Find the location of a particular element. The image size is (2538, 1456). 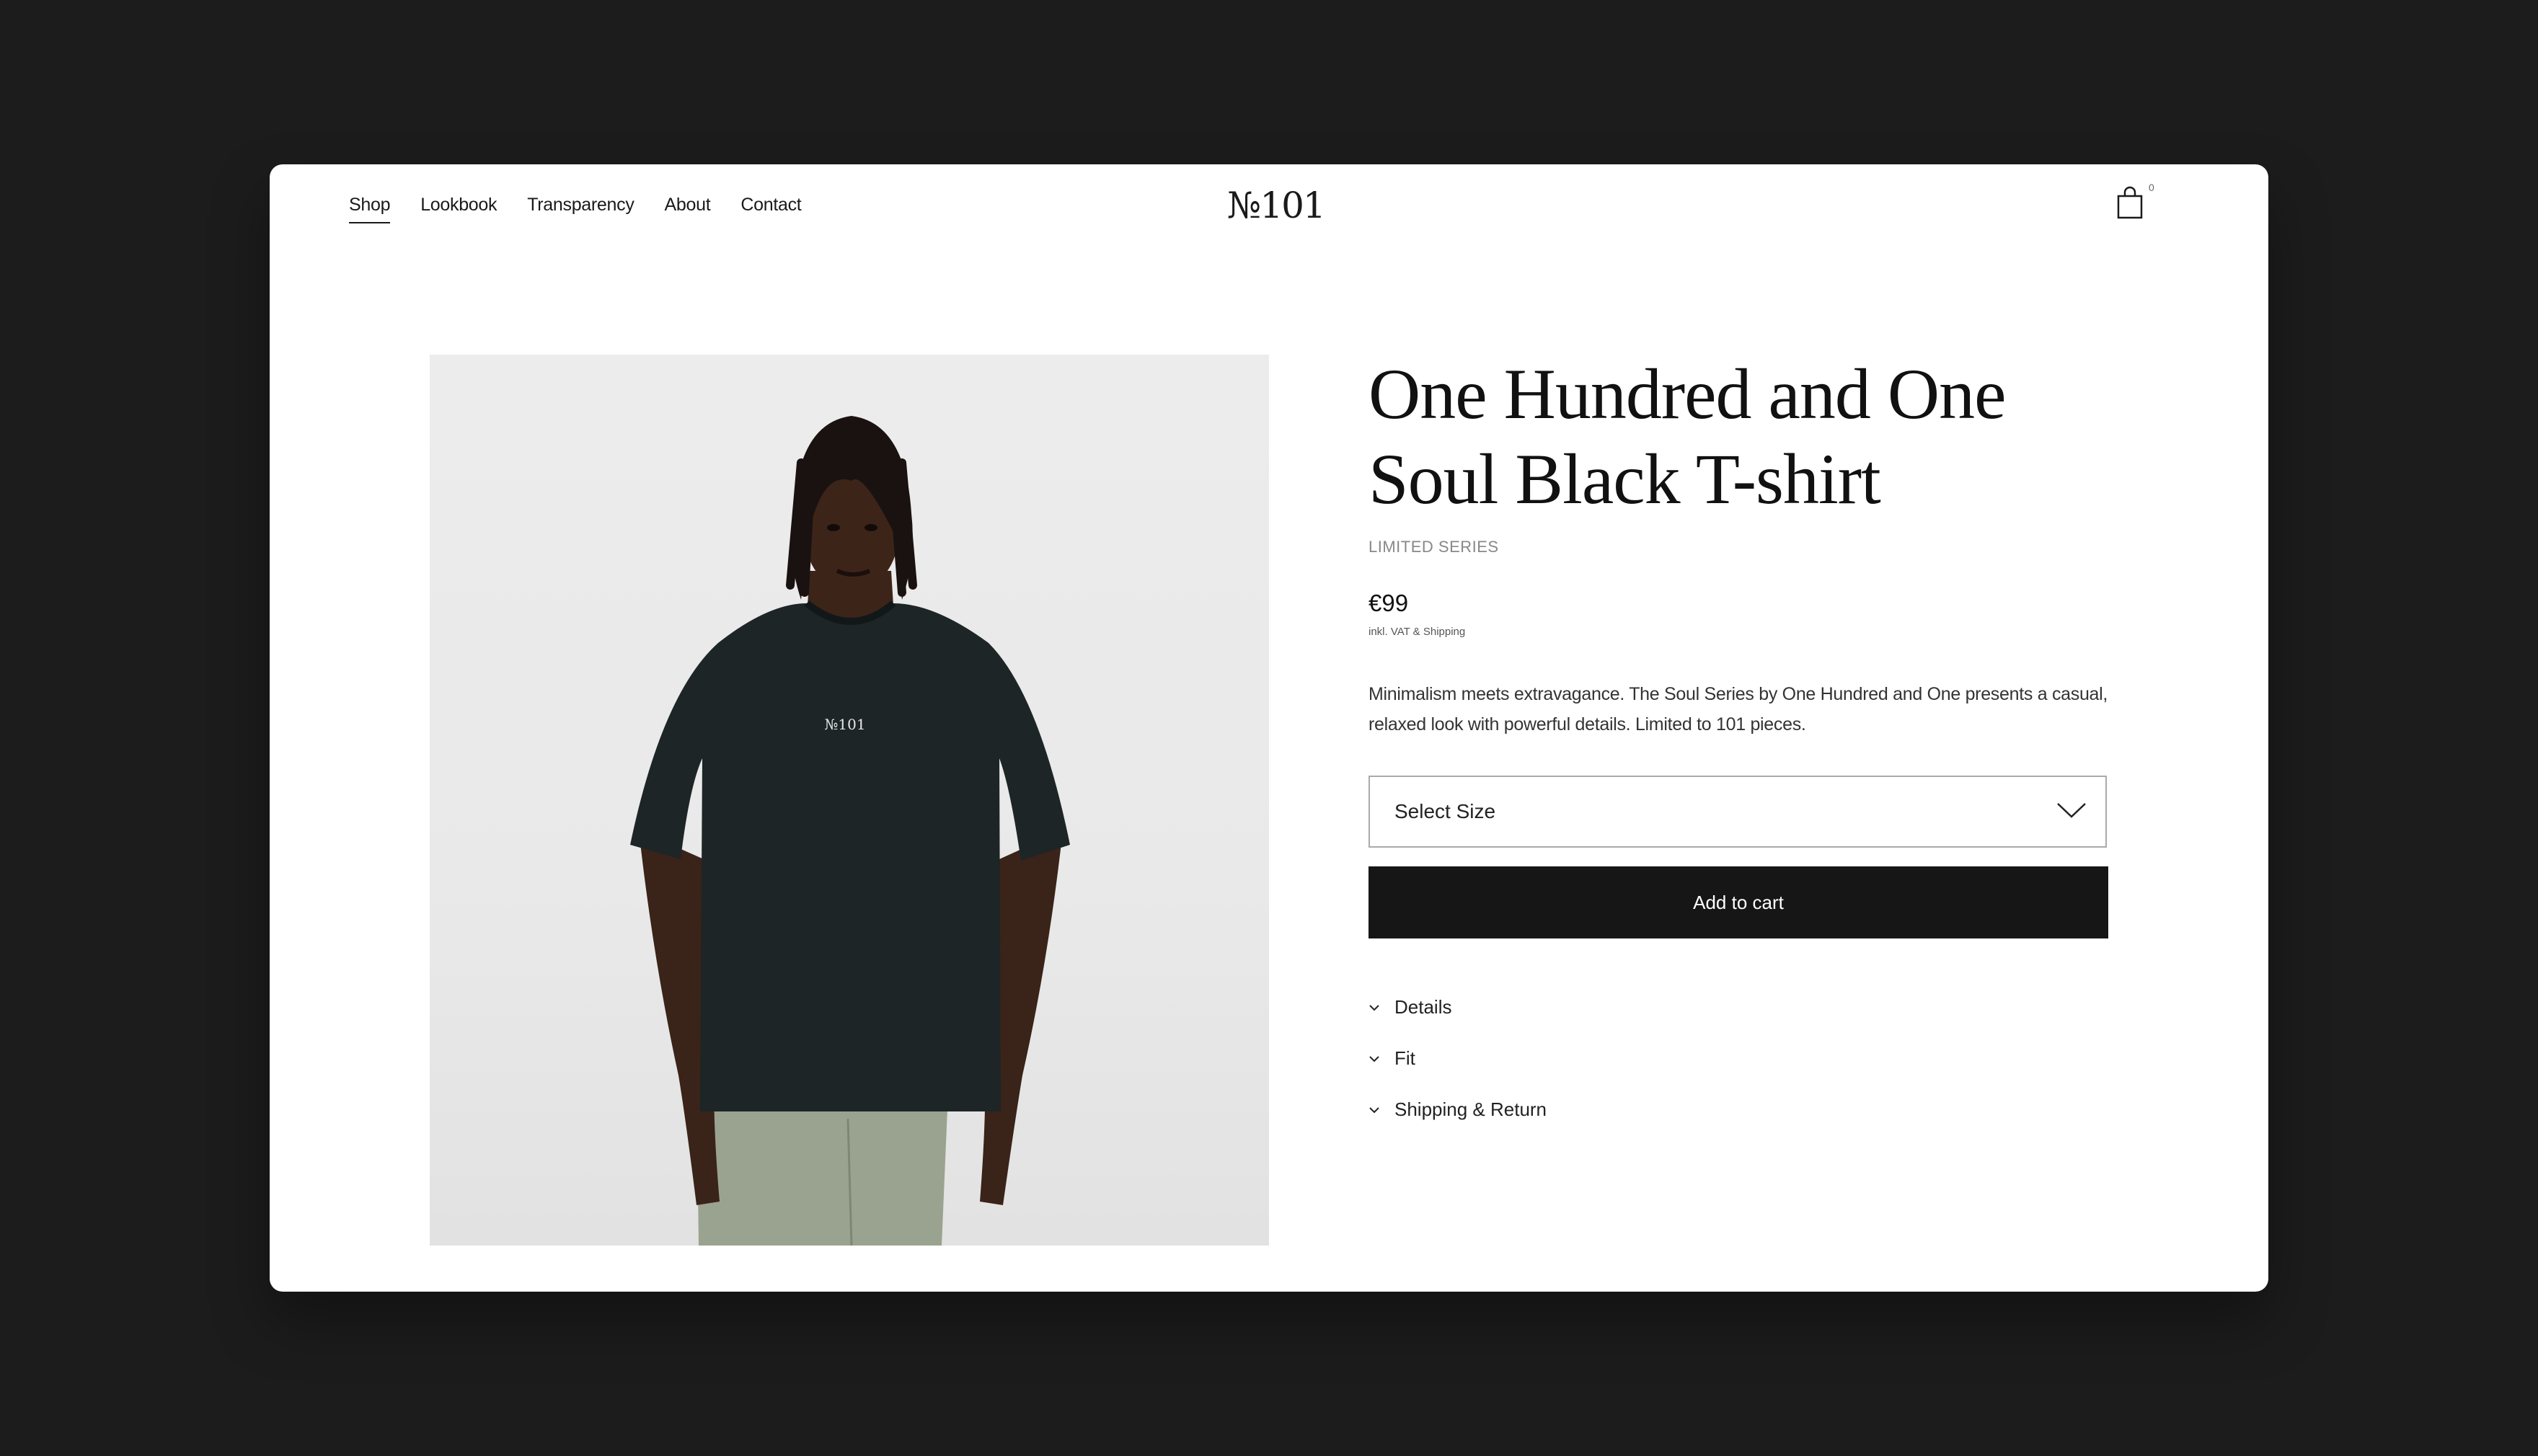

size-select-value: Select Size is located at coordinates (1445, 811).